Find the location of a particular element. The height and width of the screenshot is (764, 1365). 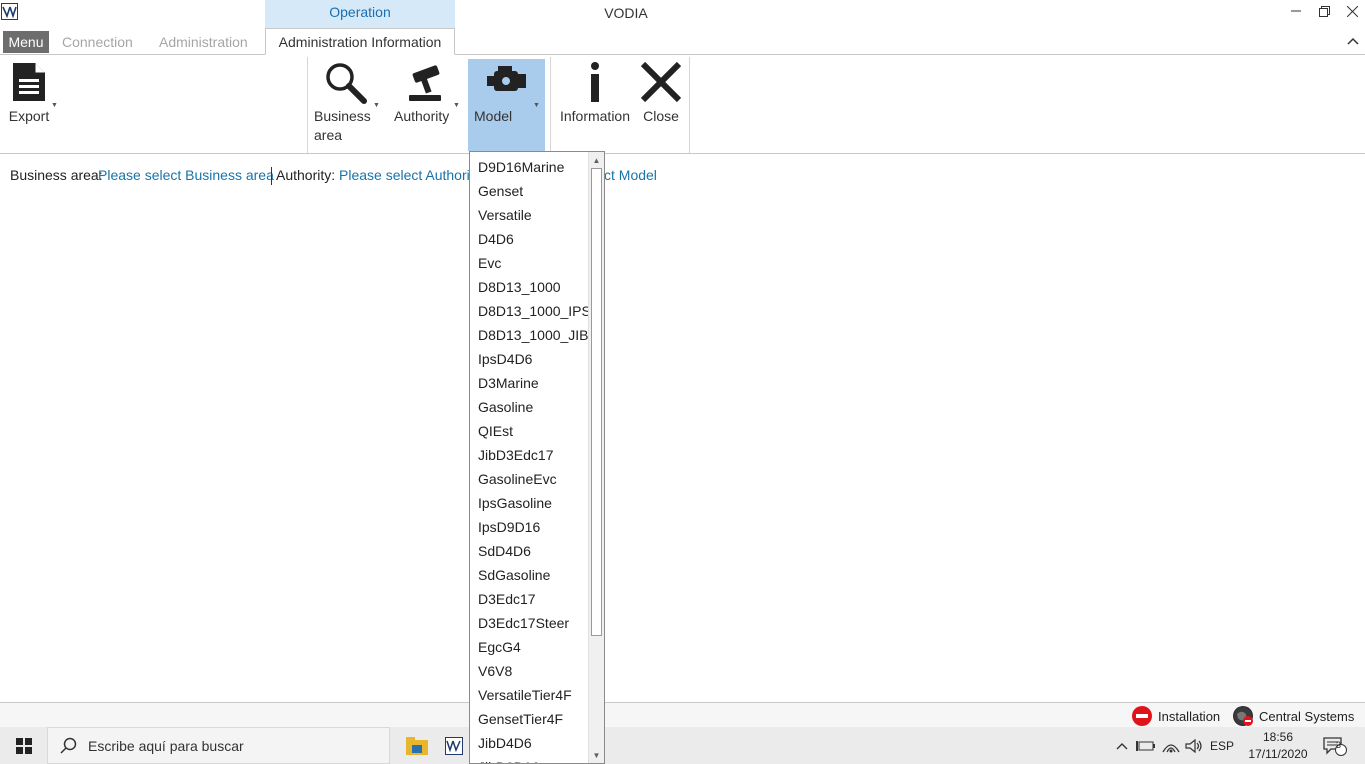

engine-icon is located at coordinates (506, 81).